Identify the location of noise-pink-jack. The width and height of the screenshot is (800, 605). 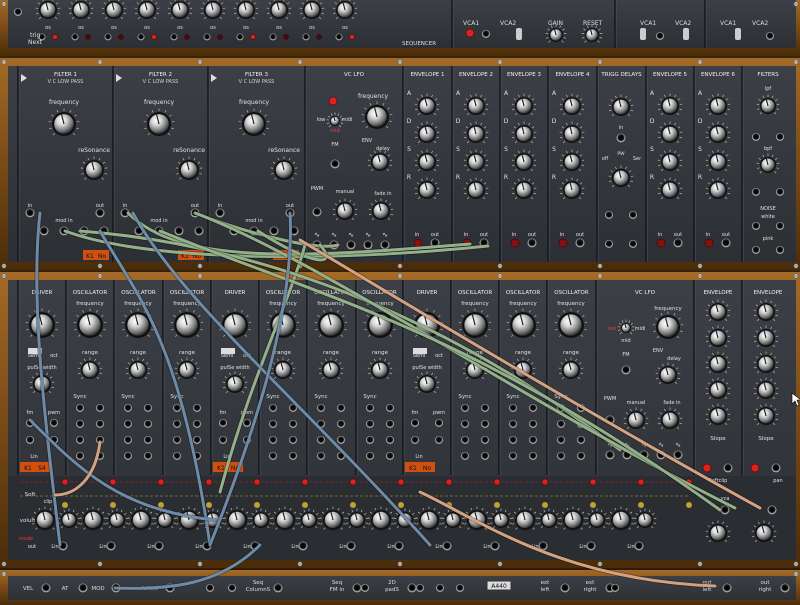
(756, 250).